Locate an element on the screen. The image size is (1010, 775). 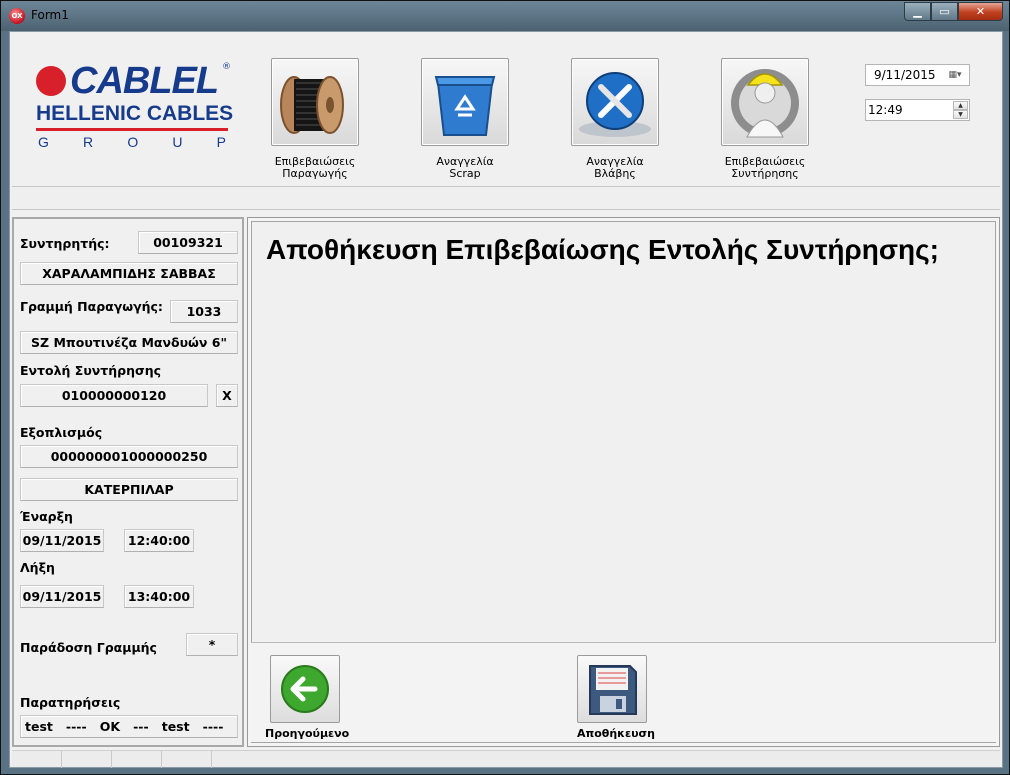
cable-reel-icon is located at coordinates (312, 105).